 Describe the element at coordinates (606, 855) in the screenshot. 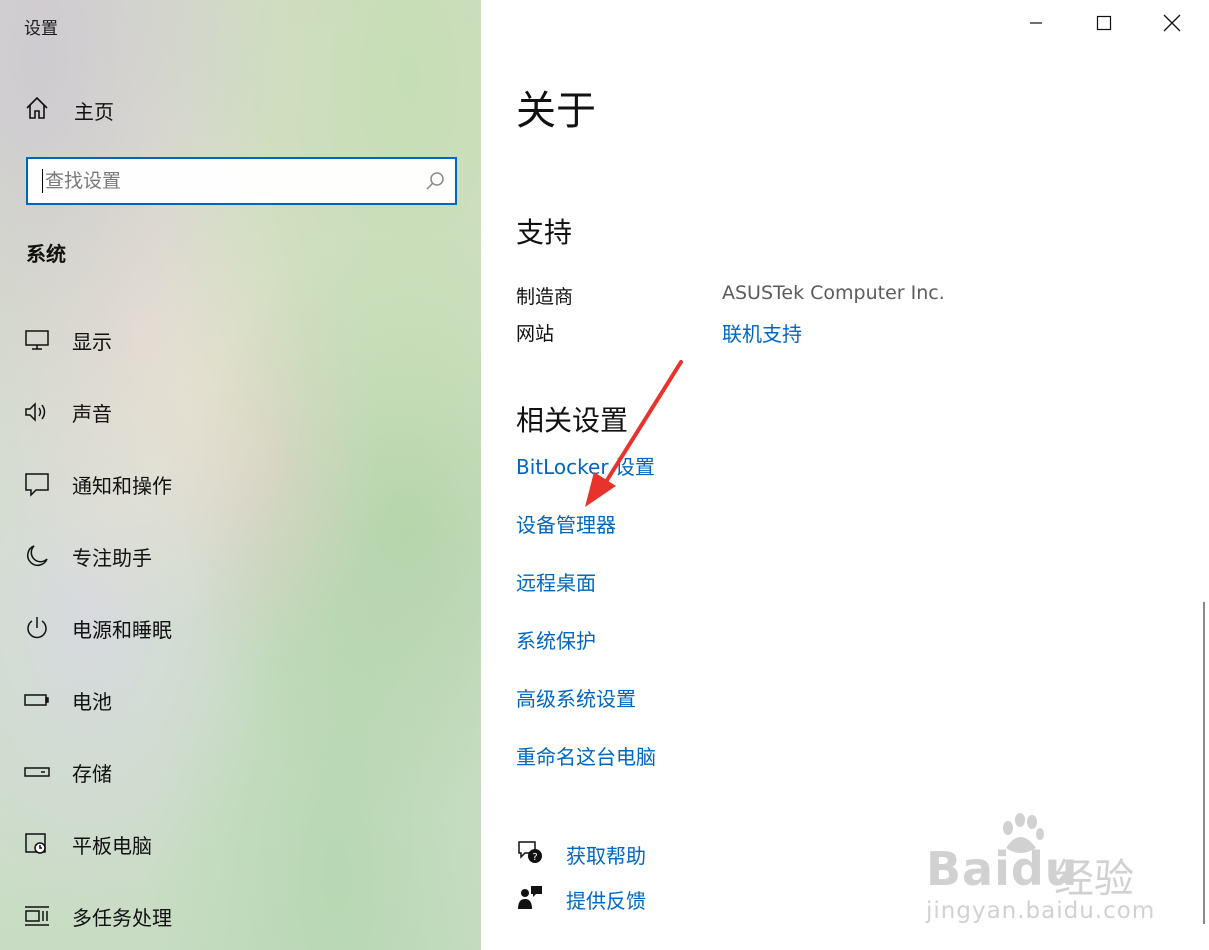

I see `get-help-label: 获取帮助` at that location.